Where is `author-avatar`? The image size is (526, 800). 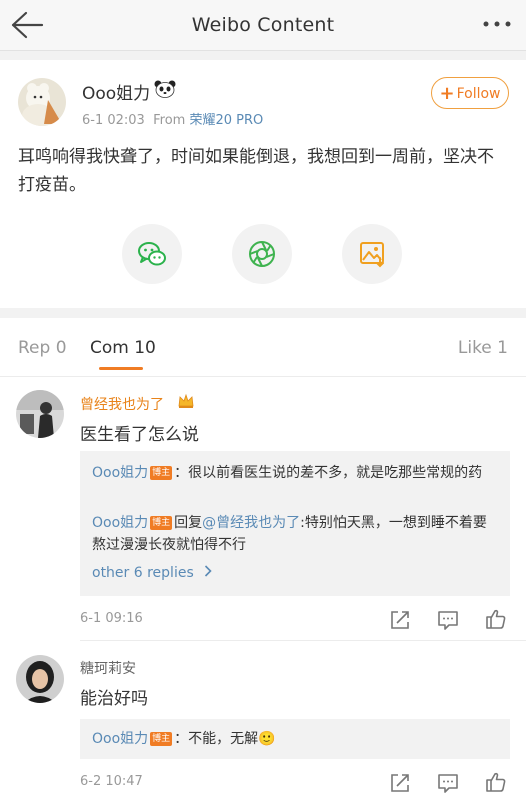 author-avatar is located at coordinates (42, 102).